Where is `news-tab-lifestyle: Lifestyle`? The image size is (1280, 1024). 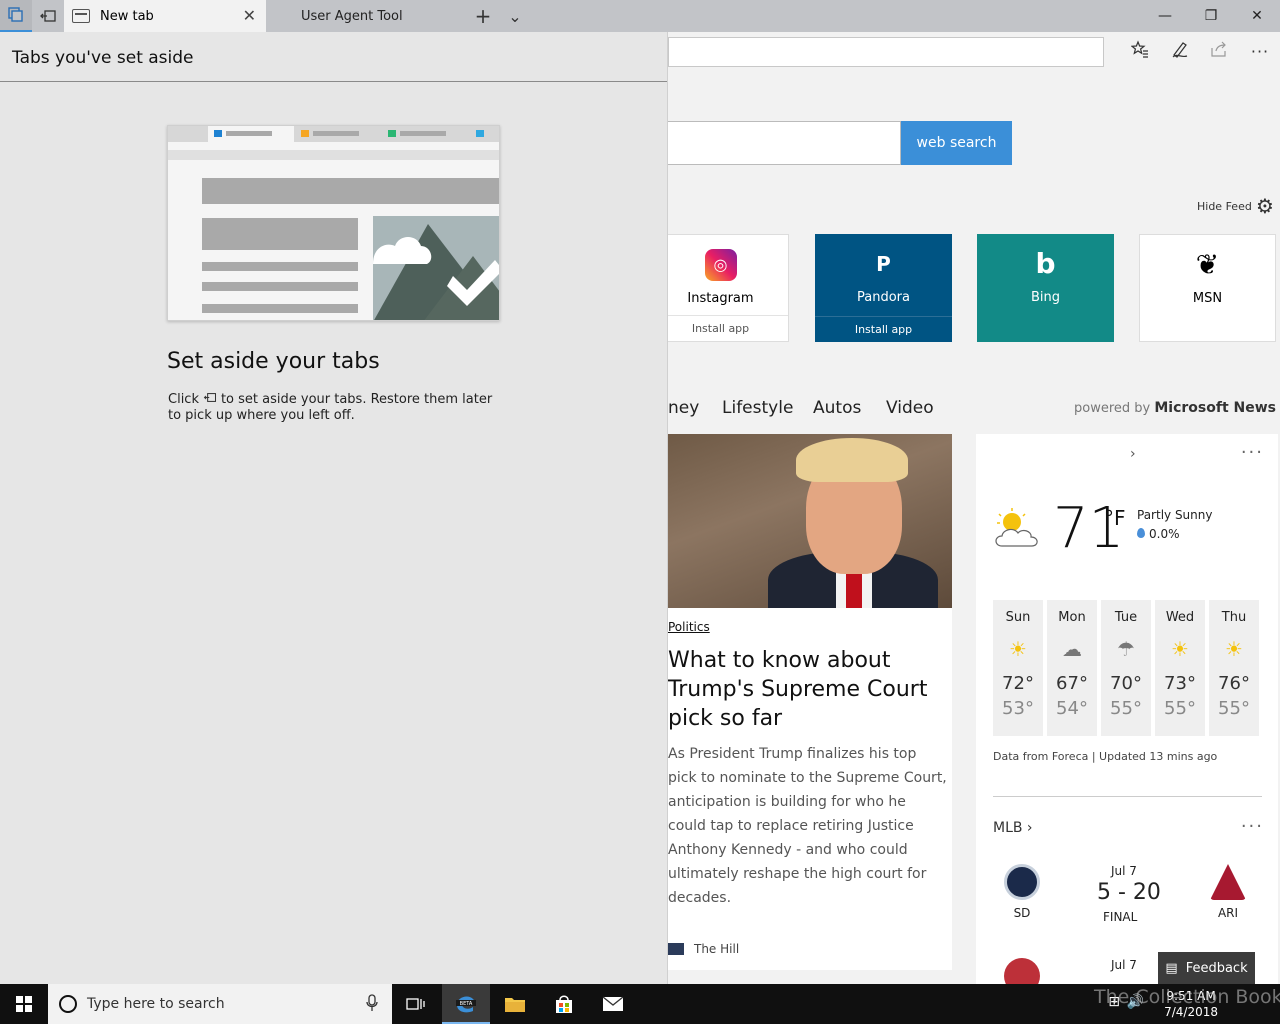 news-tab-lifestyle: Lifestyle is located at coordinates (757, 408).